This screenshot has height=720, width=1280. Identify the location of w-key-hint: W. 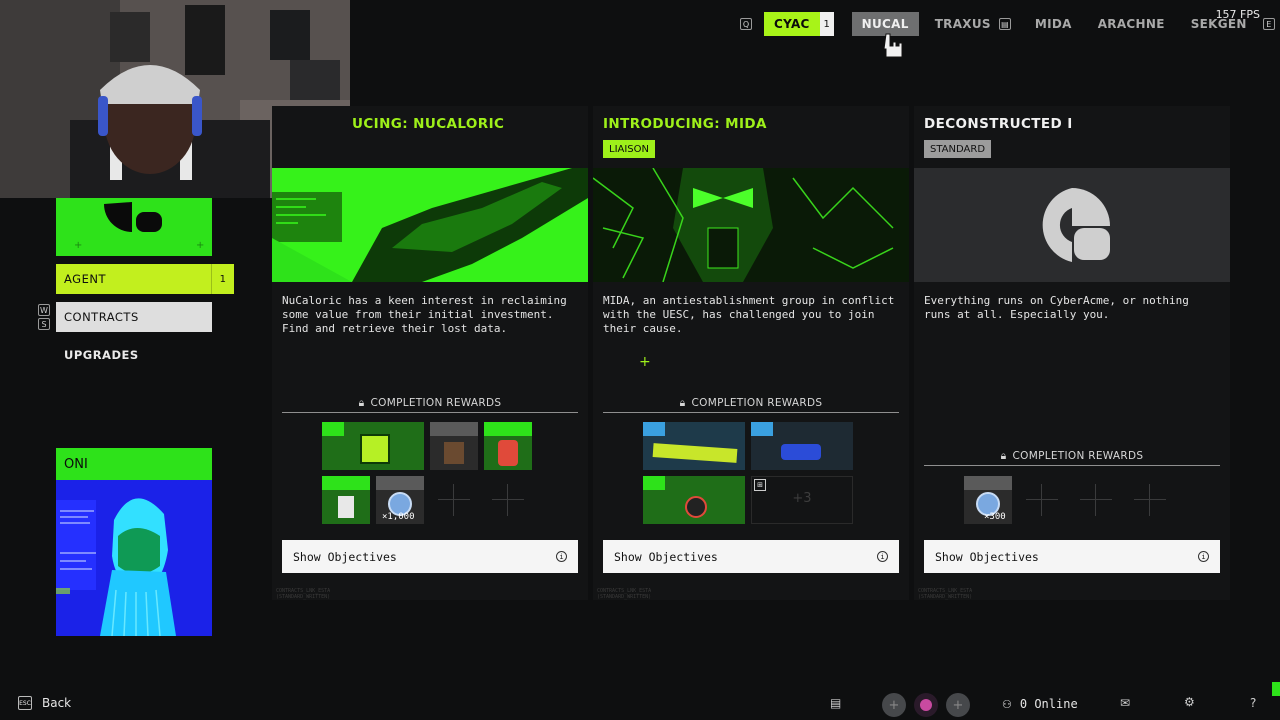
(44, 310).